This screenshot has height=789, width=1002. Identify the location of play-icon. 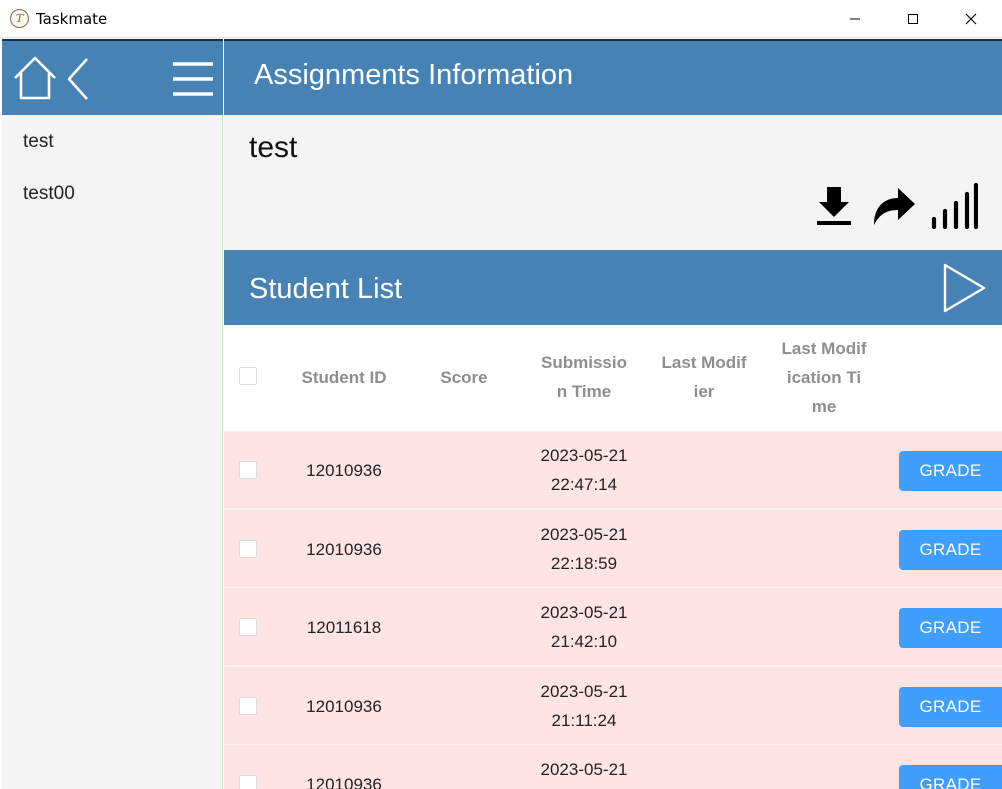
(965, 288).